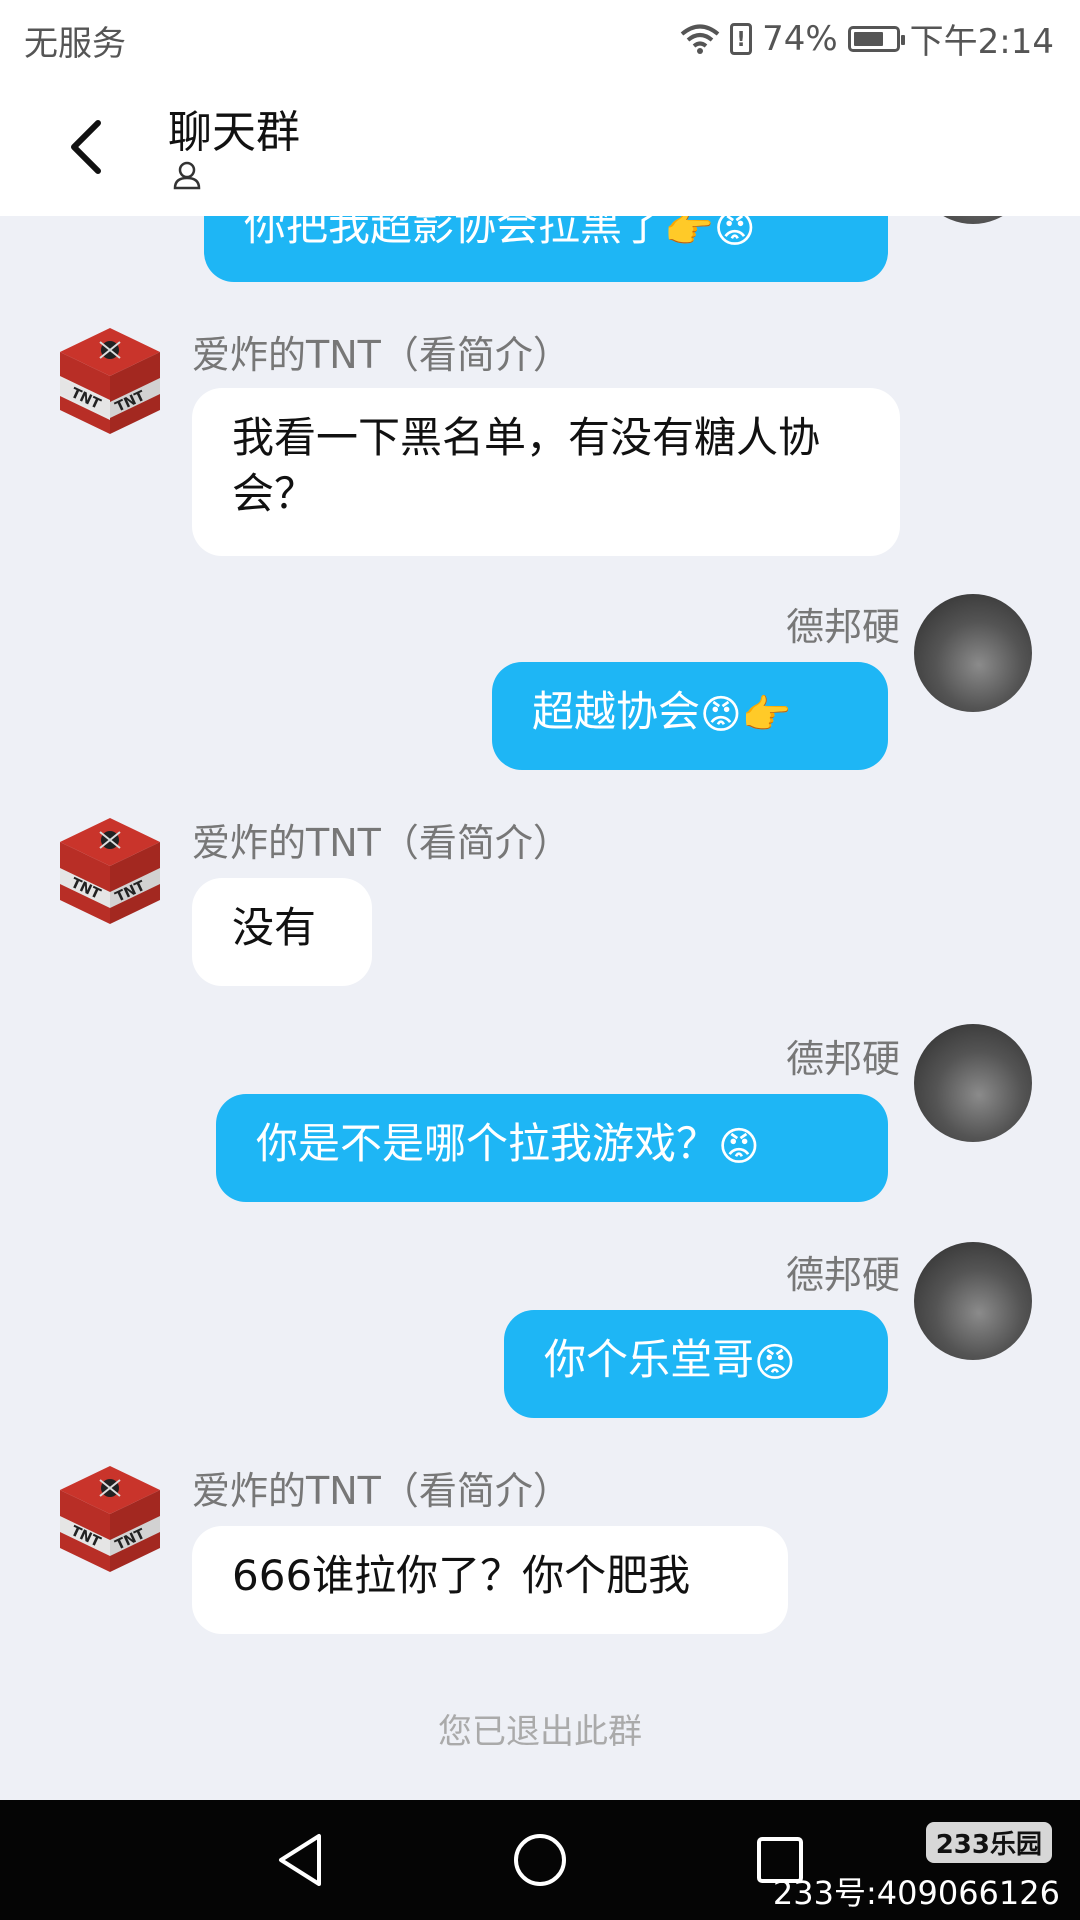 This screenshot has height=1920, width=1080. Describe the element at coordinates (988, 1842) in the screenshot. I see `watermark-logo: 233乐园` at that location.